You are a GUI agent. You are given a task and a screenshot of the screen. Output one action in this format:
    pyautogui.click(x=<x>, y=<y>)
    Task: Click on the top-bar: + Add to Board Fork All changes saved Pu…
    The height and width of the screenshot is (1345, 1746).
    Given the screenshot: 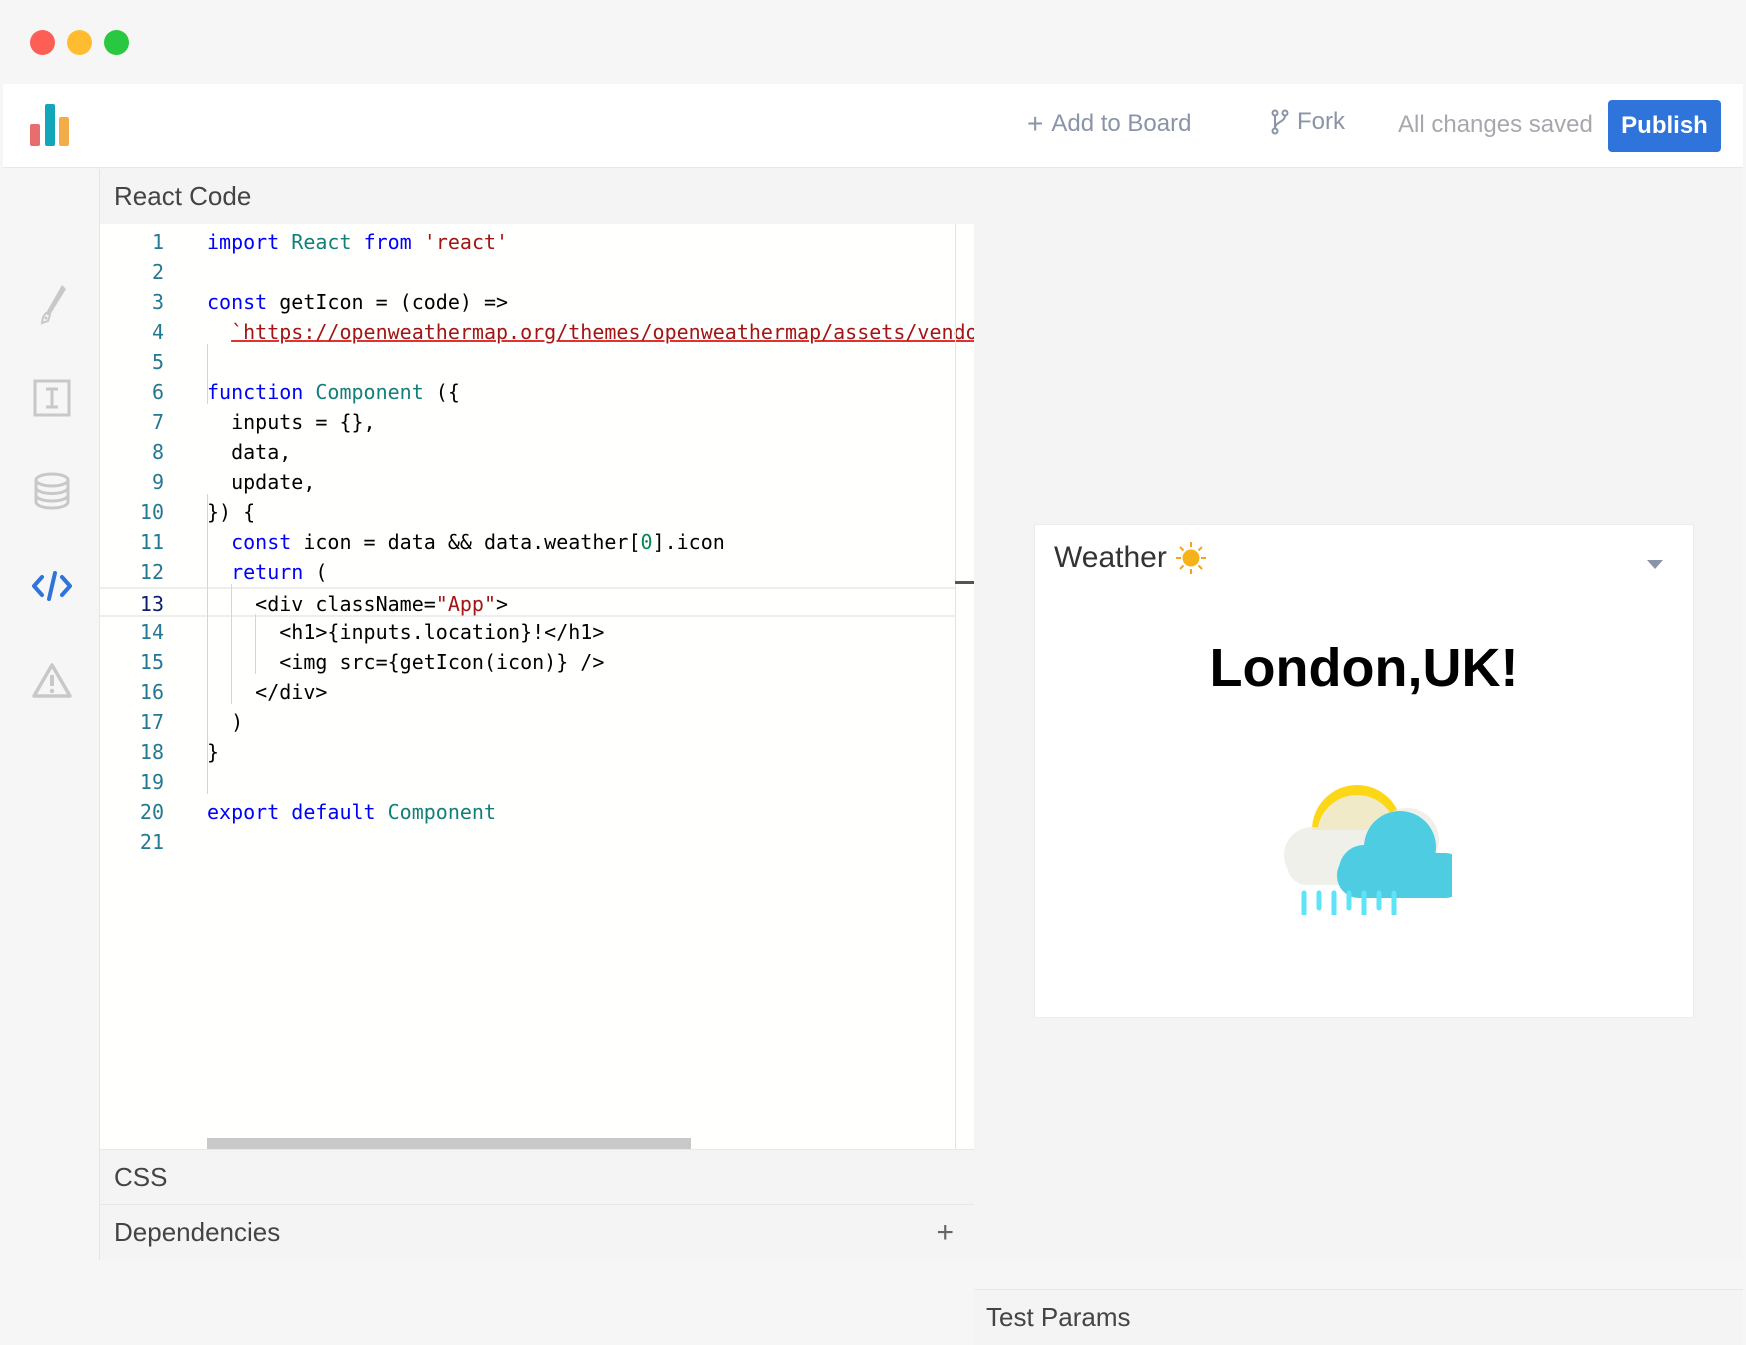 What is the action you would take?
    pyautogui.click(x=873, y=126)
    